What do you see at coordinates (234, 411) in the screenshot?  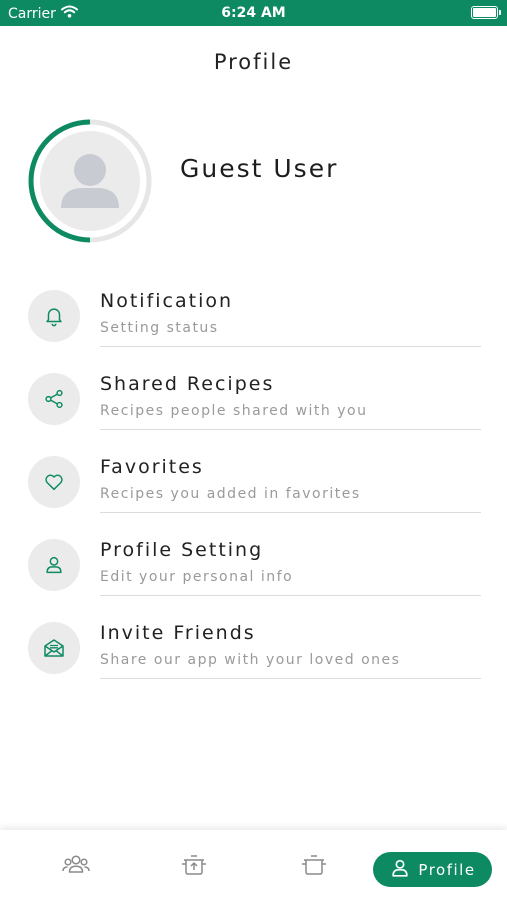 I see `menu-item-subtitle: Recipes people shared with you` at bounding box center [234, 411].